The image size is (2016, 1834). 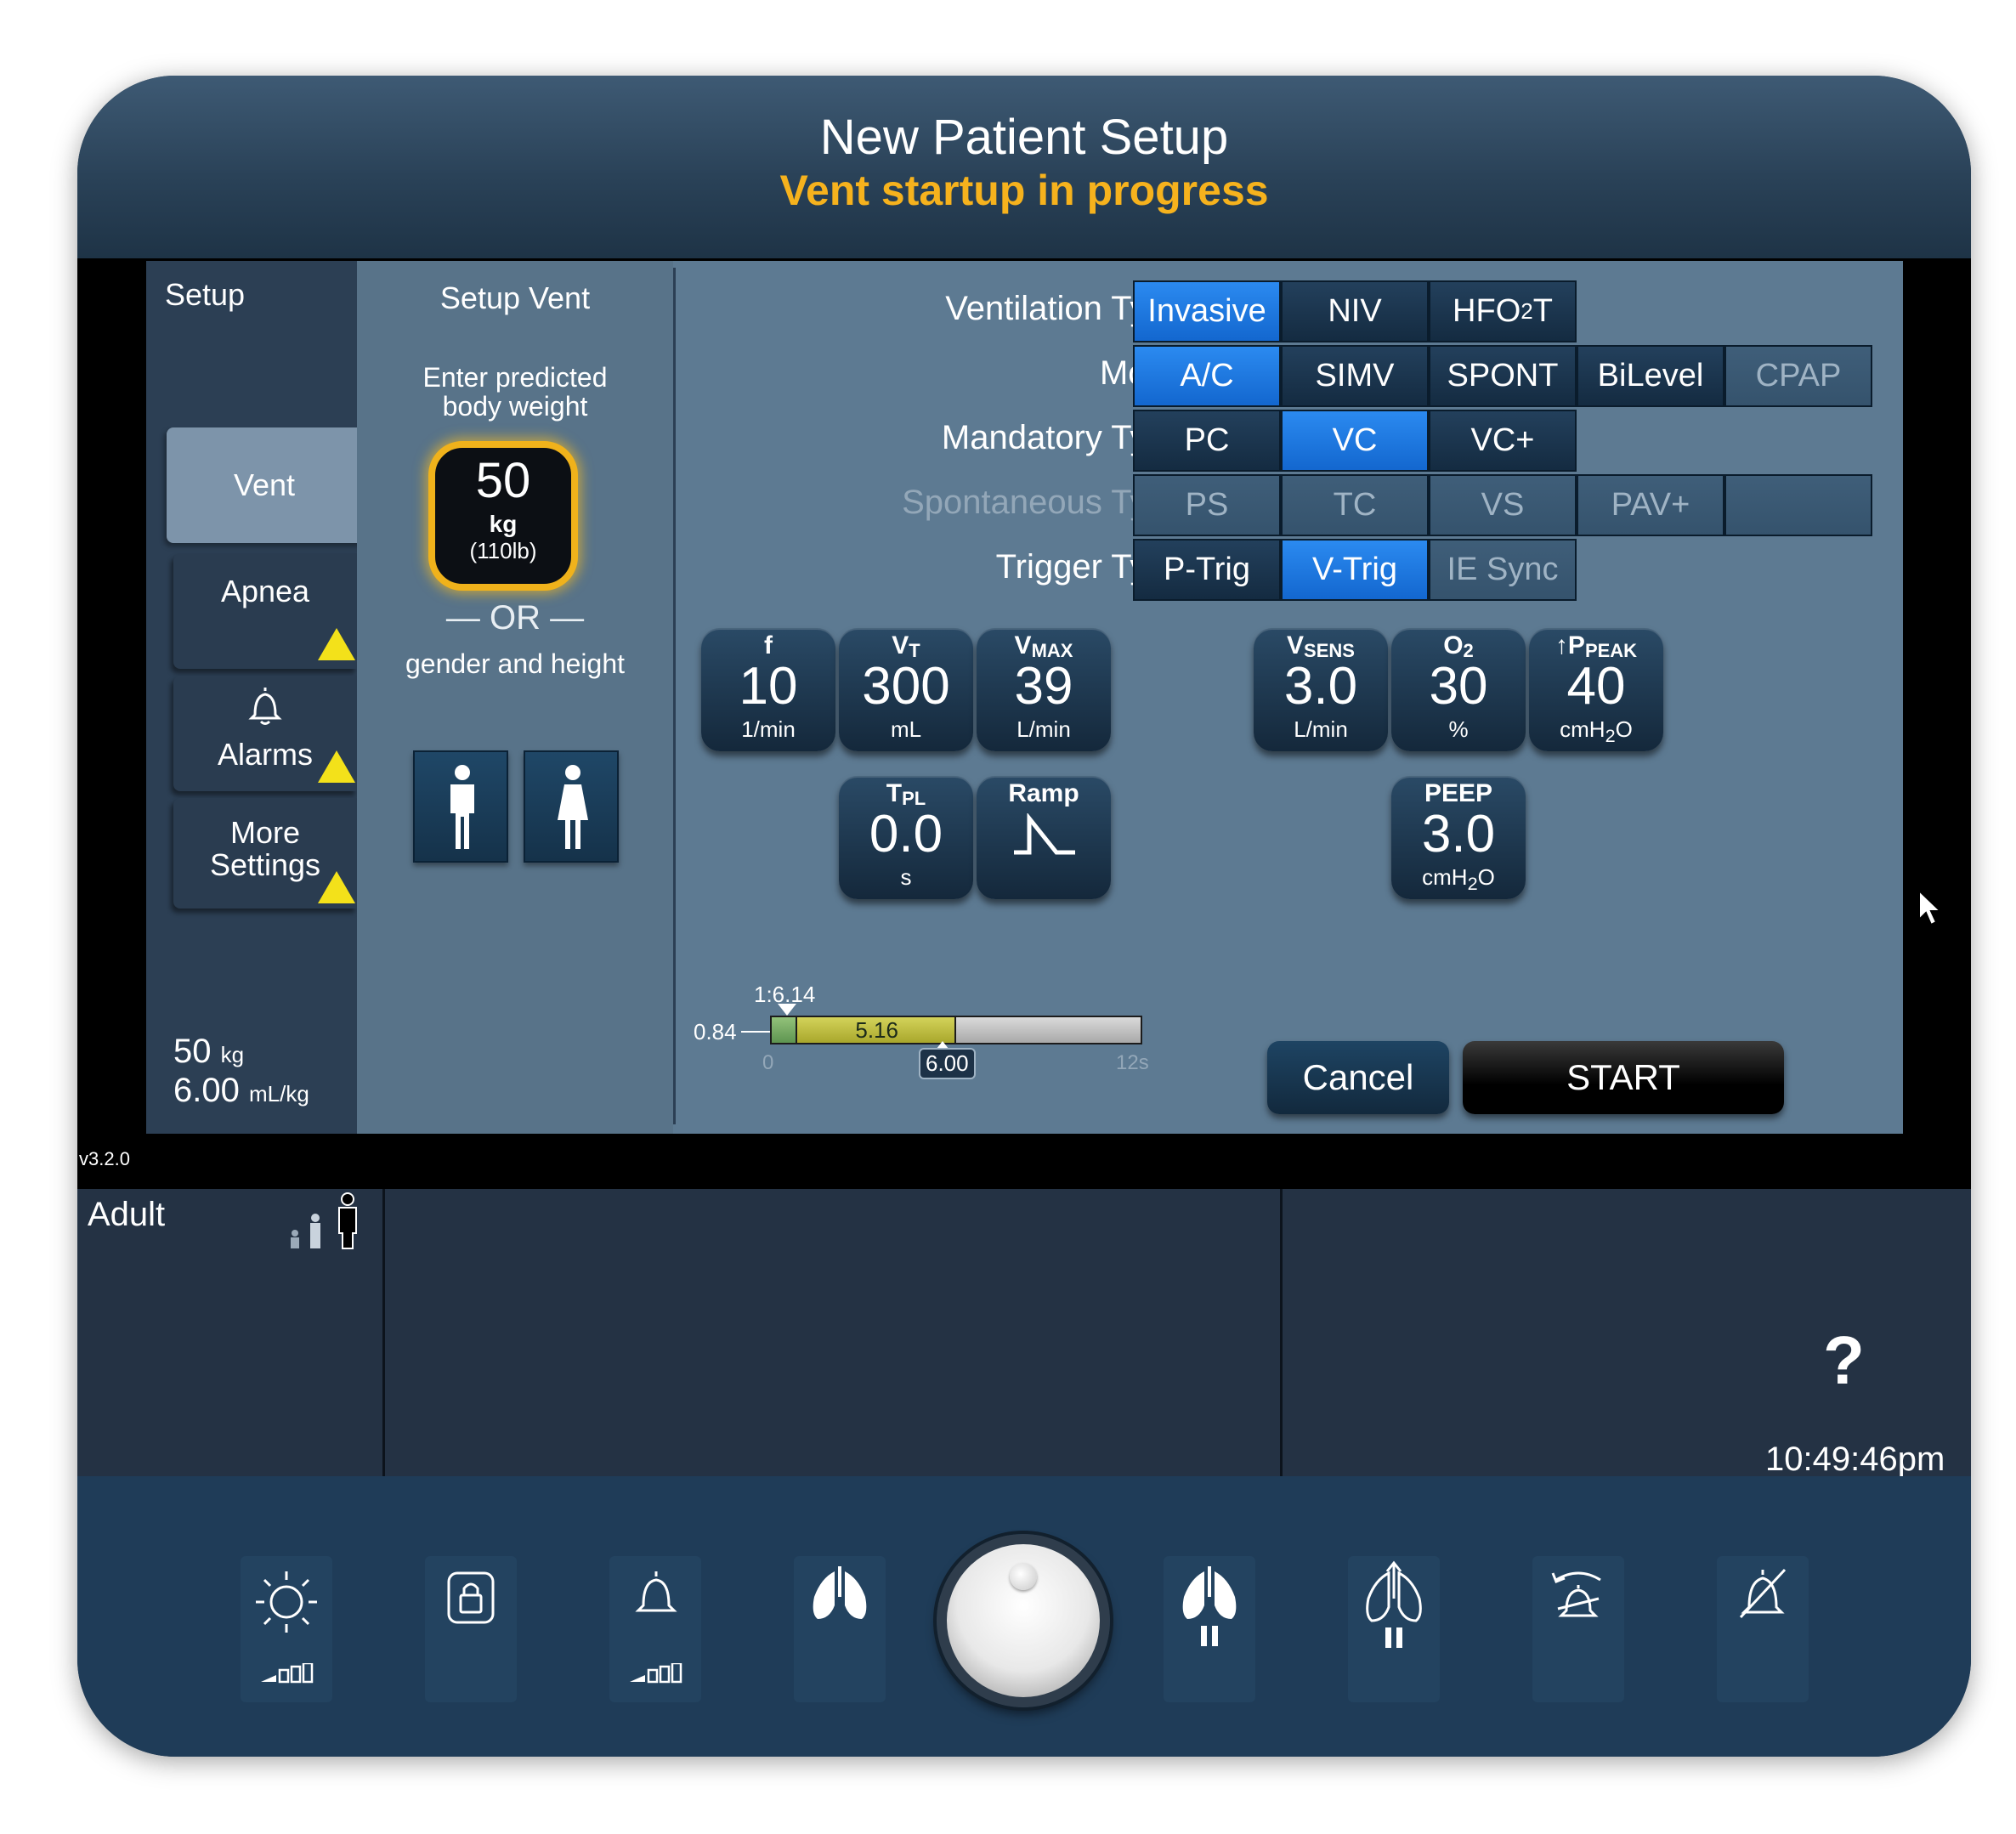 I want to click on setting-vsens: VSENS 3.0 L/min, so click(x=1321, y=689).